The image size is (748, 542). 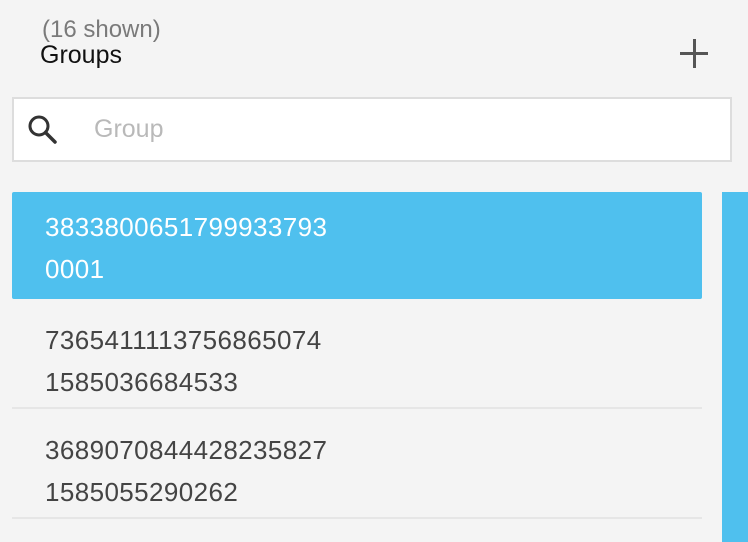 What do you see at coordinates (186, 450) in the screenshot?
I see `group-id: 3689070844428235827` at bounding box center [186, 450].